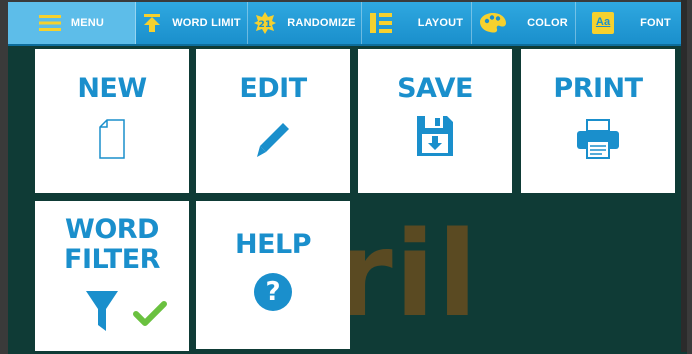 The width and height of the screenshot is (692, 354). What do you see at coordinates (273, 141) in the screenshot?
I see `pencil-icon` at bounding box center [273, 141].